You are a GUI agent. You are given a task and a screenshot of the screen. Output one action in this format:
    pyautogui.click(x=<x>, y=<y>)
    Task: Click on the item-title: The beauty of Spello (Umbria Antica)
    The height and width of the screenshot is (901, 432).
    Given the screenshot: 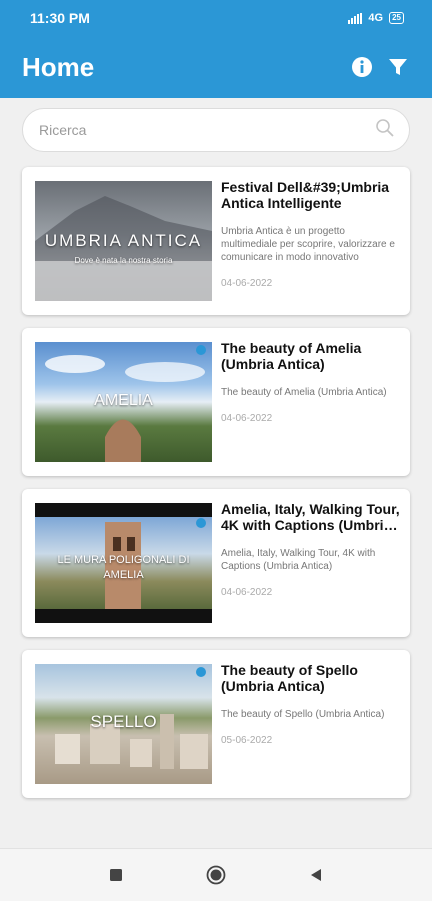 What is the action you would take?
    pyautogui.click(x=289, y=678)
    